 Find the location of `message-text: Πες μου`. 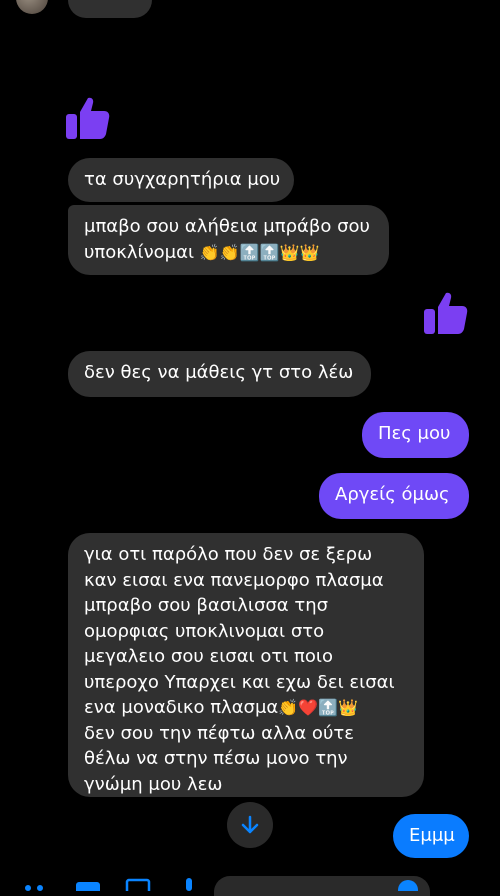

message-text: Πες μου is located at coordinates (414, 433).